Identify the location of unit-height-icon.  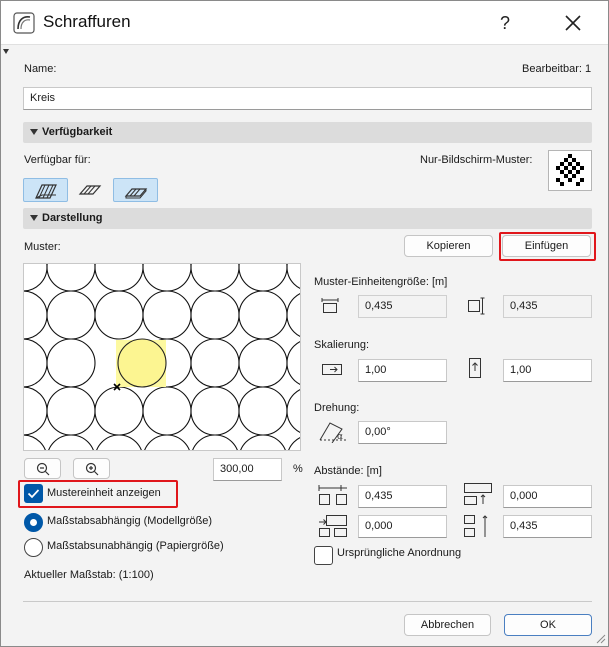
(476, 306).